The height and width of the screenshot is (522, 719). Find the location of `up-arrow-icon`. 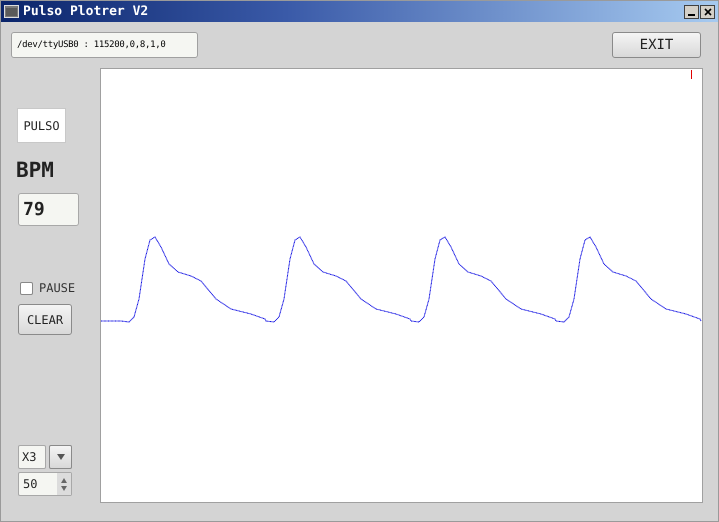

up-arrow-icon is located at coordinates (64, 480).